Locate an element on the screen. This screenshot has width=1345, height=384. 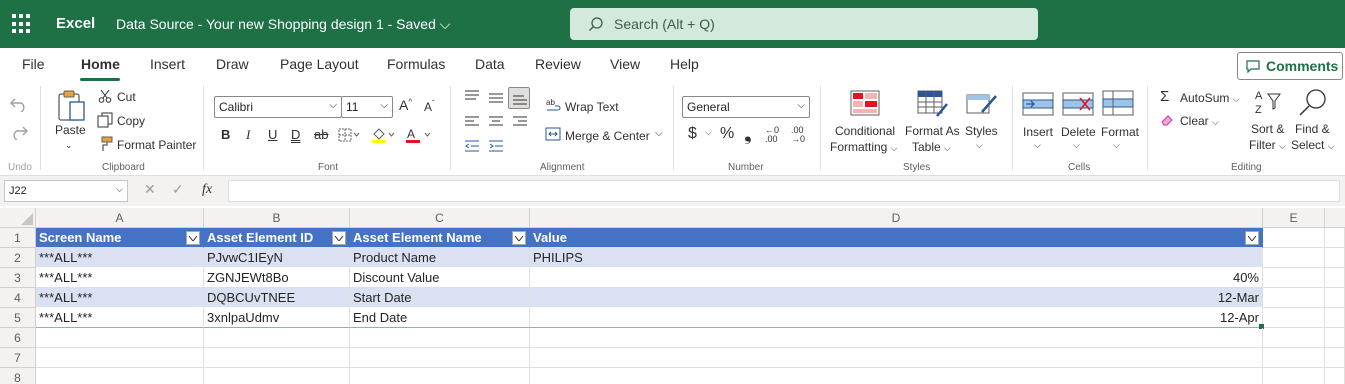
tab-help: Help is located at coordinates (684, 64).